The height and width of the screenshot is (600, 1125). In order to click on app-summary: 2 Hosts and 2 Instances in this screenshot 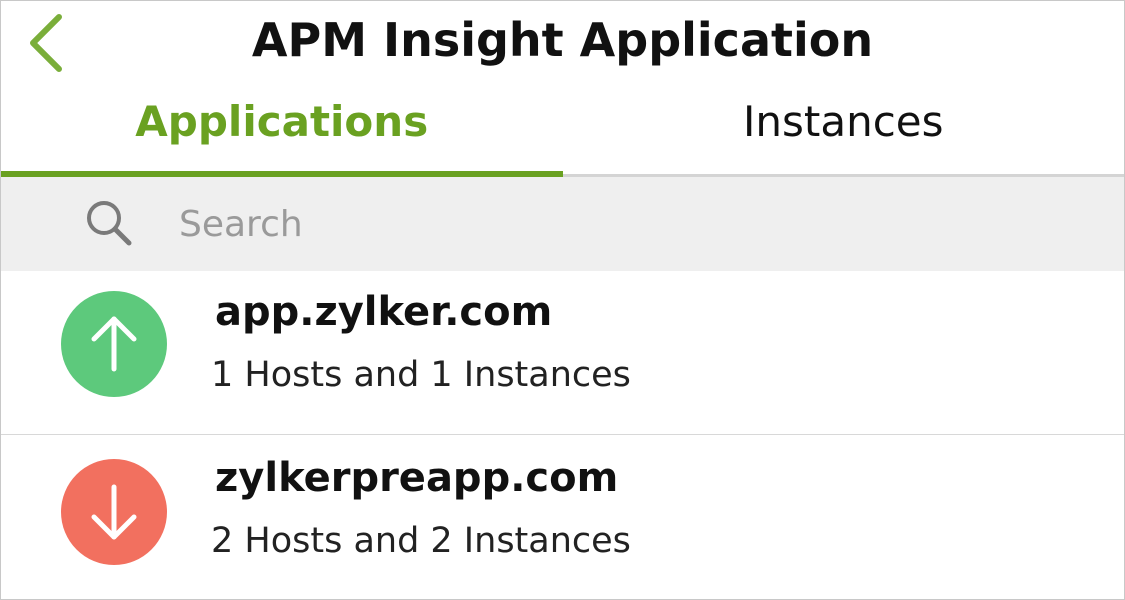, I will do `click(421, 541)`.